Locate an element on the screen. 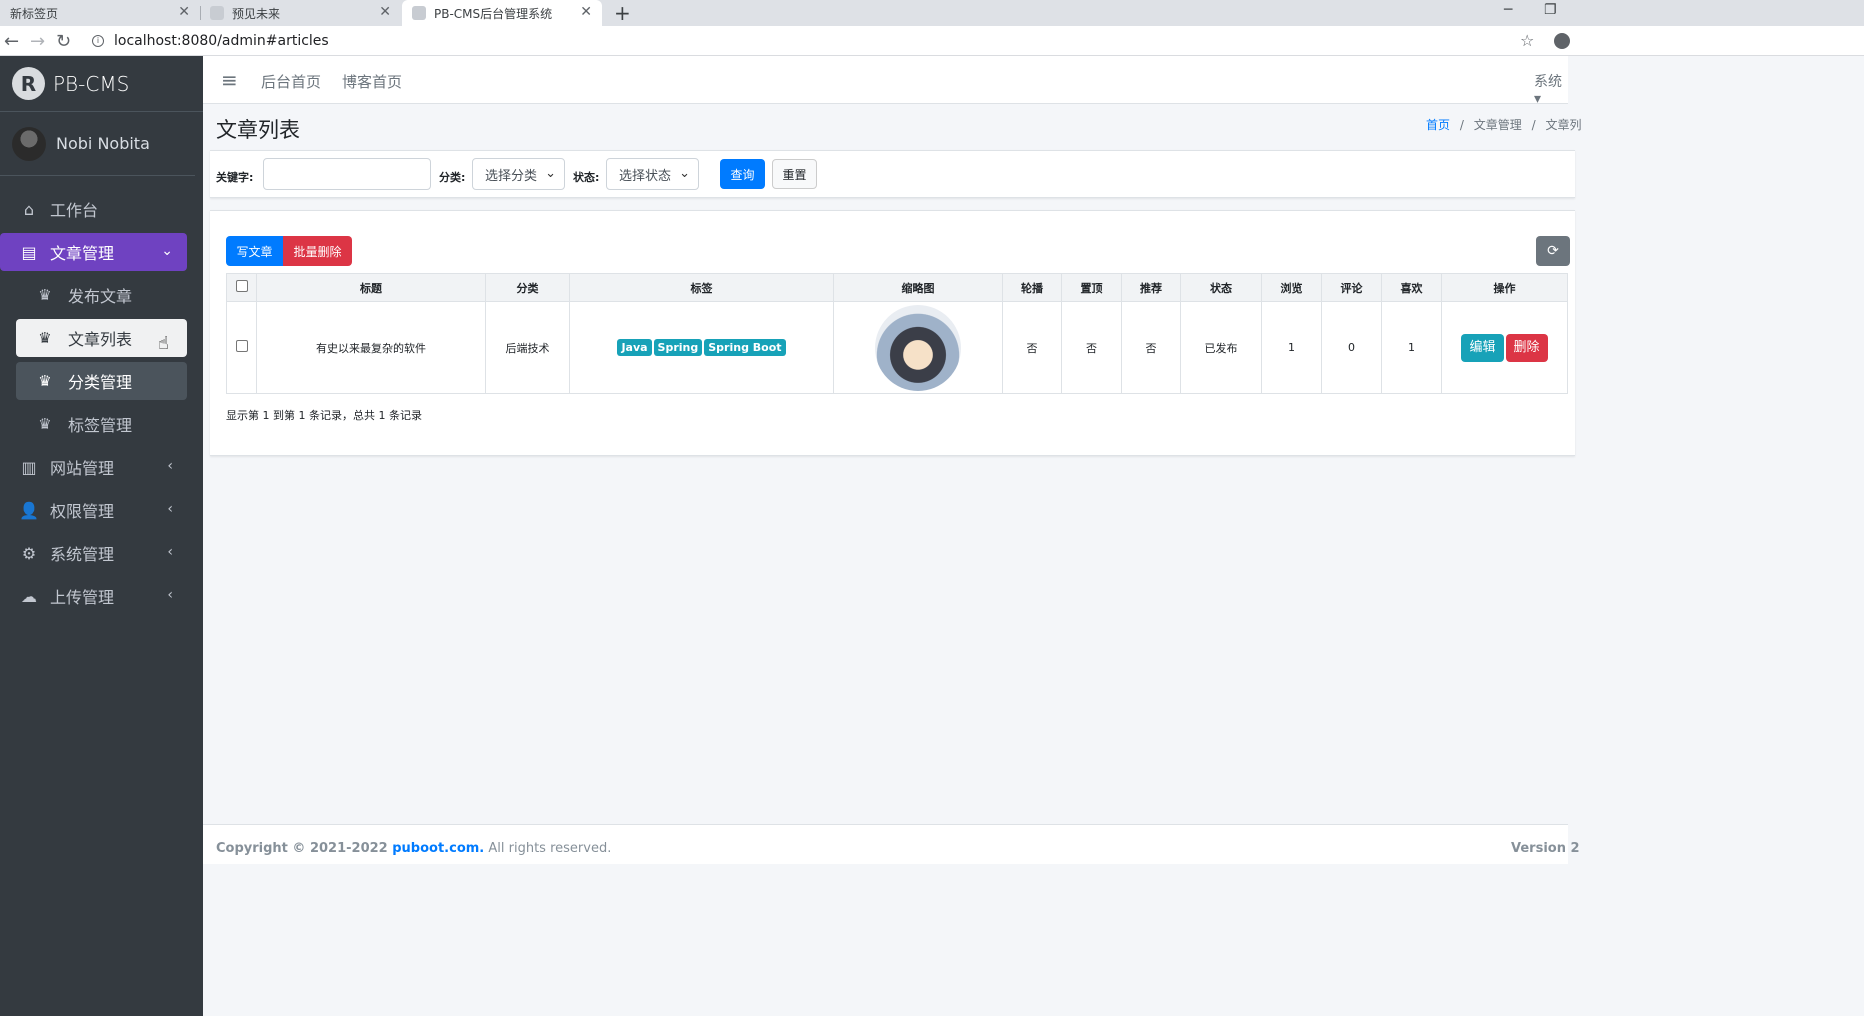  crown-icon: ♛ is located at coordinates (45, 338).